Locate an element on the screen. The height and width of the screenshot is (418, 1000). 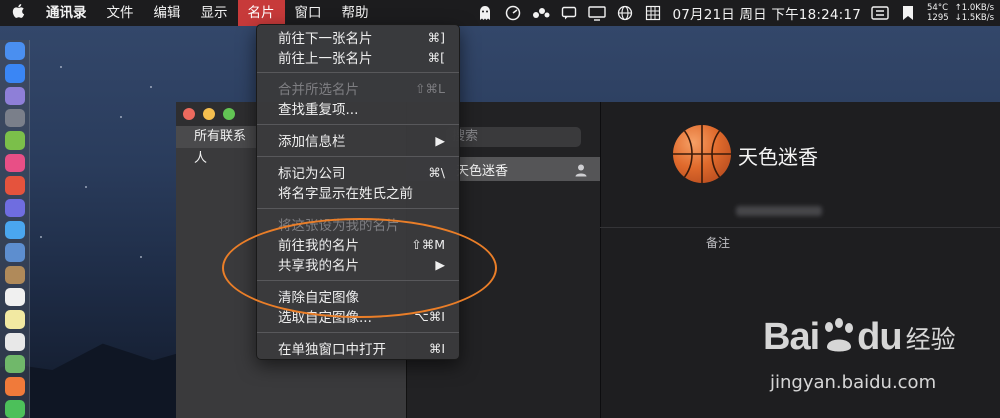
menu-edit: 编辑 is located at coordinates (167, 13).